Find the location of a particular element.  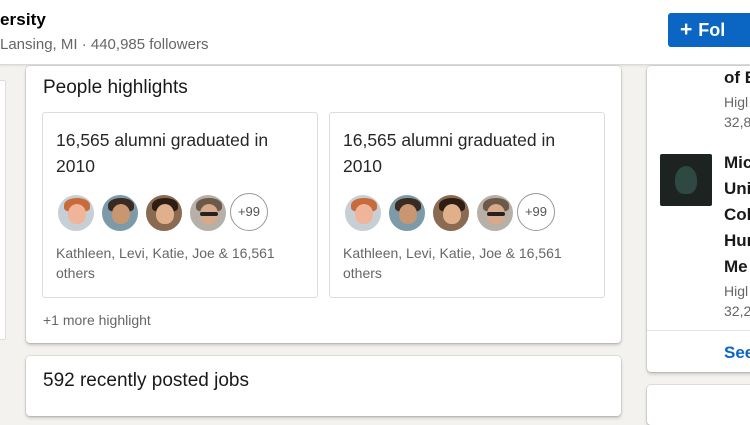

school-name-line: Me is located at coordinates (736, 267).